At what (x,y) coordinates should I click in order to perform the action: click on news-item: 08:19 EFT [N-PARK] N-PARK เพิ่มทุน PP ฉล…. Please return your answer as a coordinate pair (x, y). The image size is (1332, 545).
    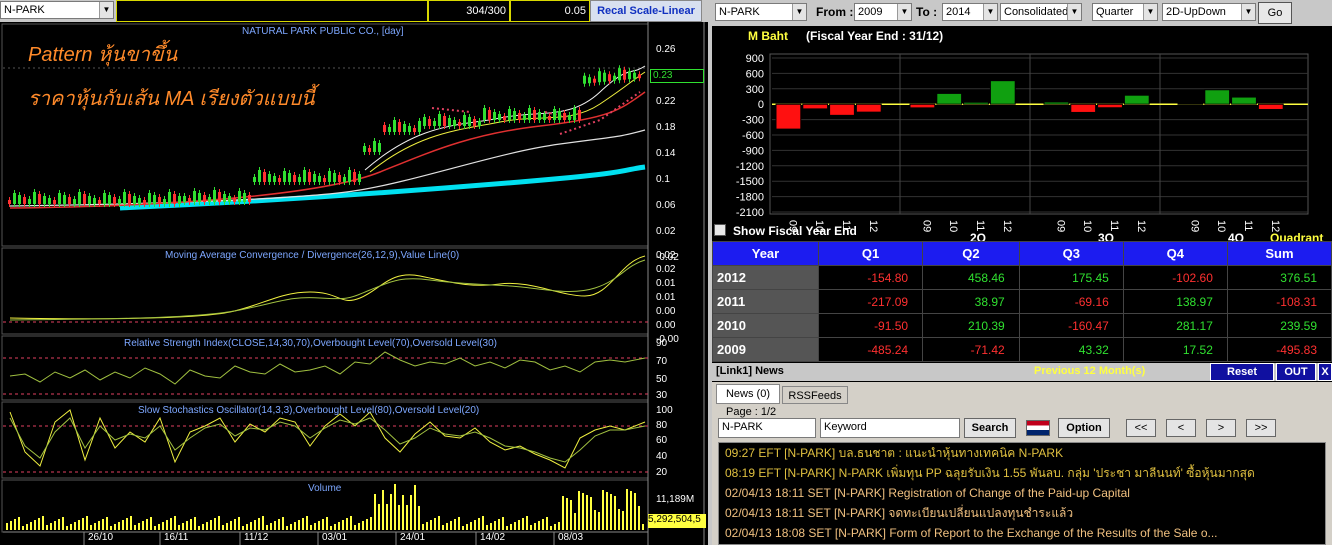
    Looking at the image, I should click on (1022, 473).